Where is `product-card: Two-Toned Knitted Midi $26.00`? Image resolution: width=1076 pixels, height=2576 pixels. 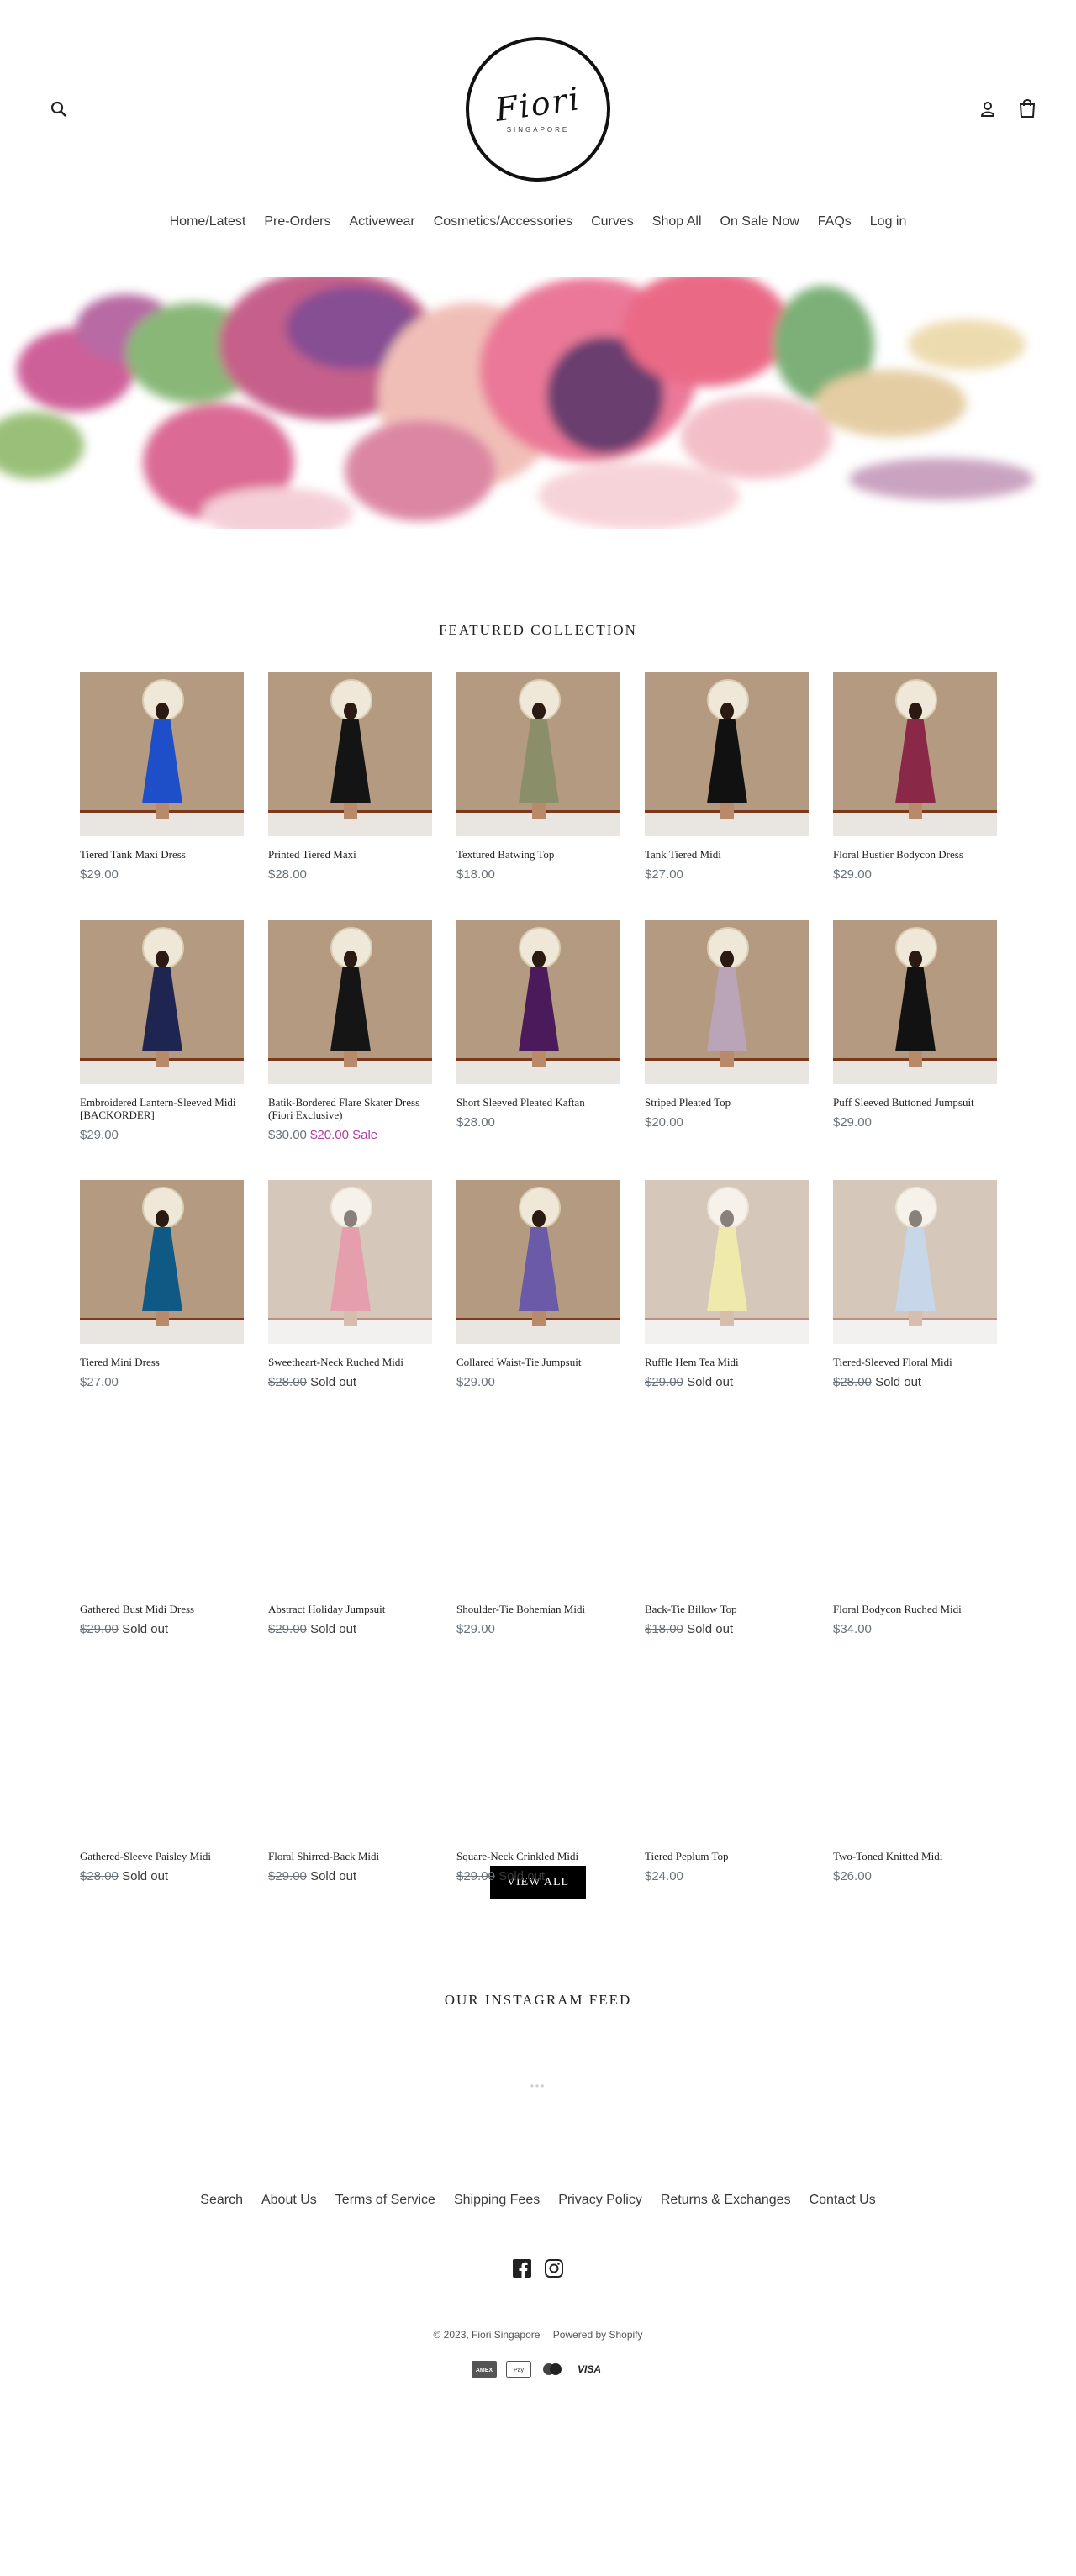
product-card: Two-Toned Knitted Midi $26.00 is located at coordinates (915, 1778).